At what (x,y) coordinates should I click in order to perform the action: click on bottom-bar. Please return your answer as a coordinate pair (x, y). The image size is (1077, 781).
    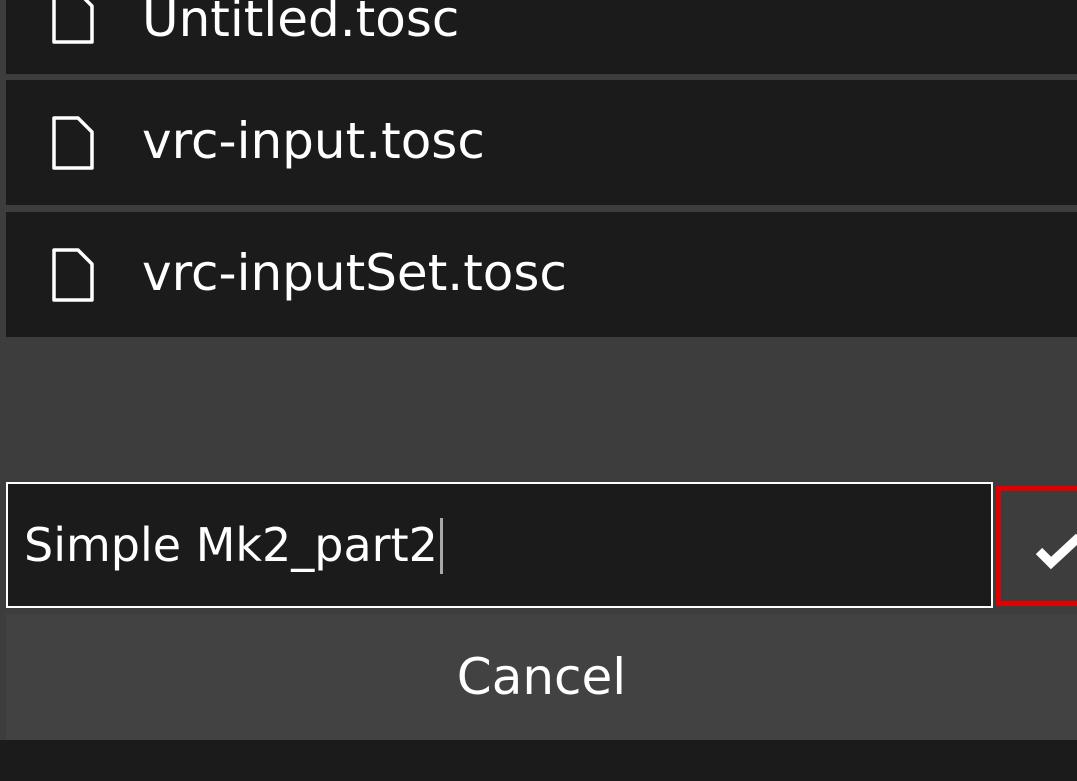
    Looking at the image, I should click on (538, 760).